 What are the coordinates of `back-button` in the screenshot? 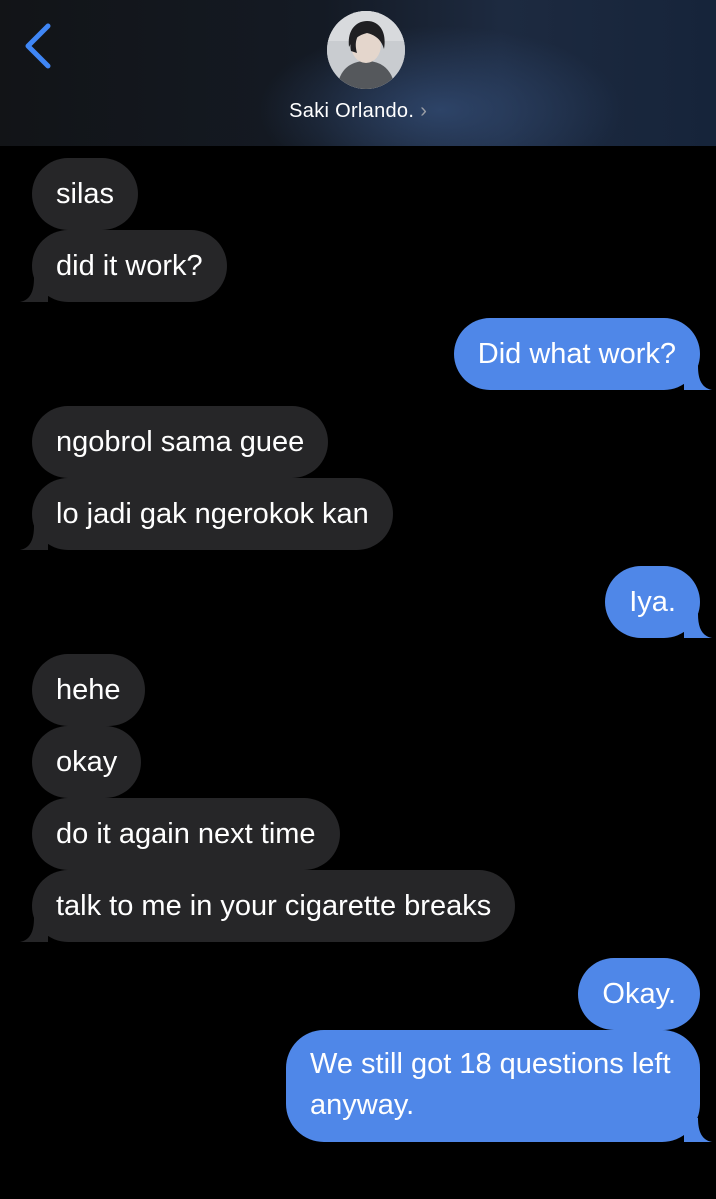 It's located at (38, 44).